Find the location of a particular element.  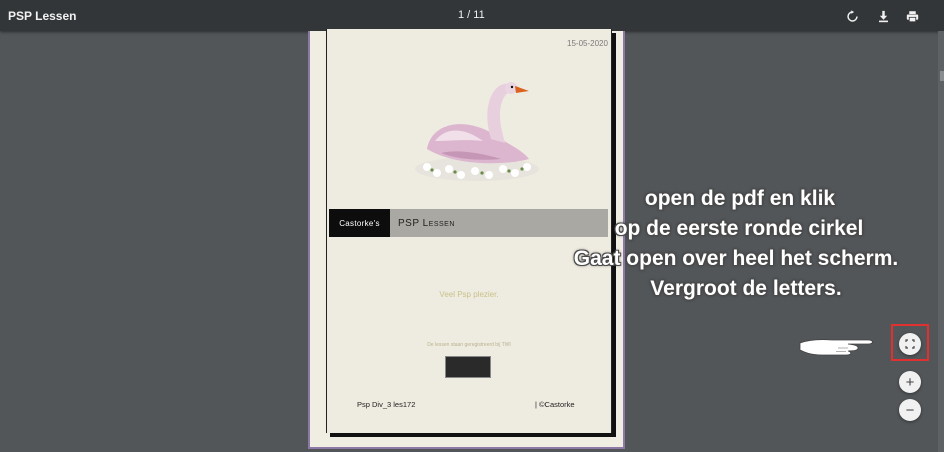

footer-copyright: | ©Castorke is located at coordinates (555, 404).